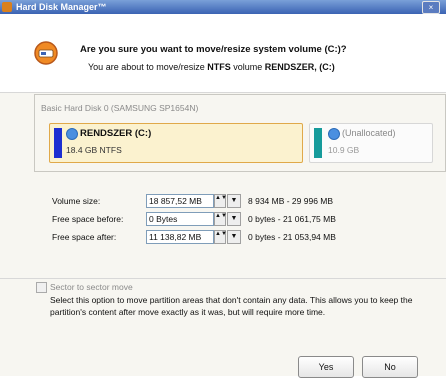 The image size is (446, 378). I want to click on free-before-spinner: ▲▼, so click(220, 219).